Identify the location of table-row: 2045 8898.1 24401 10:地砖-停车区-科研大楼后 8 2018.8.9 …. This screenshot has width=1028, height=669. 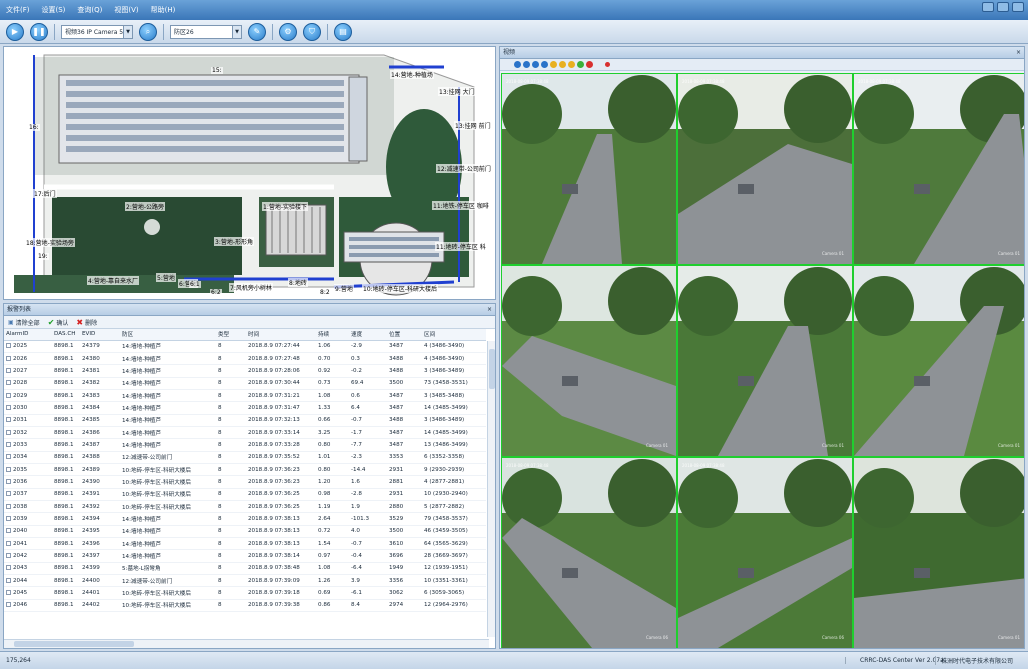
(245, 593).